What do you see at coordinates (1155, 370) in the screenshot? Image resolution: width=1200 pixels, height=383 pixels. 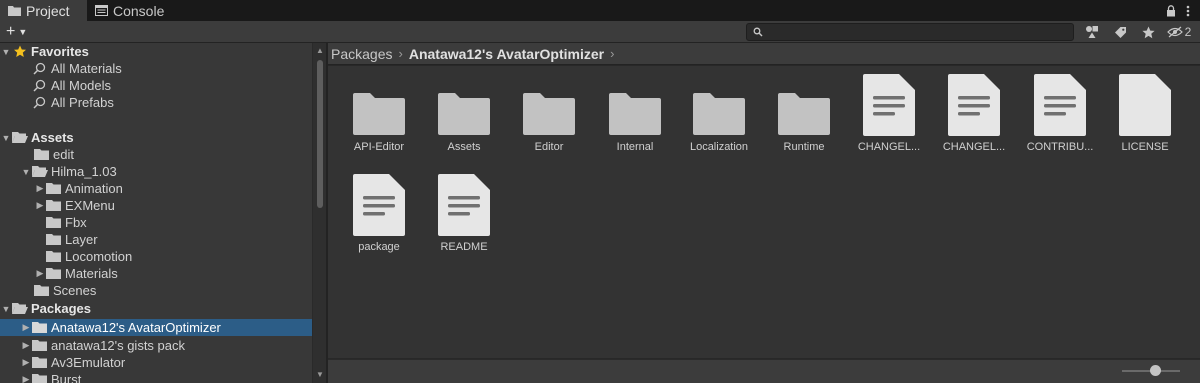 I see `thumbnail-size-slider-handle` at bounding box center [1155, 370].